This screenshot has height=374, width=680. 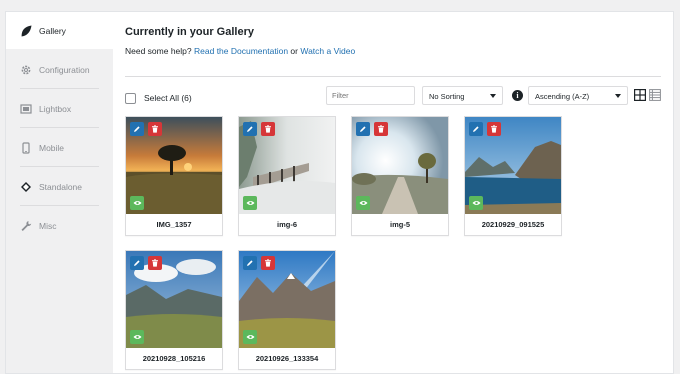 I want to click on sidebar-item-label: Mobile, so click(x=52, y=147).